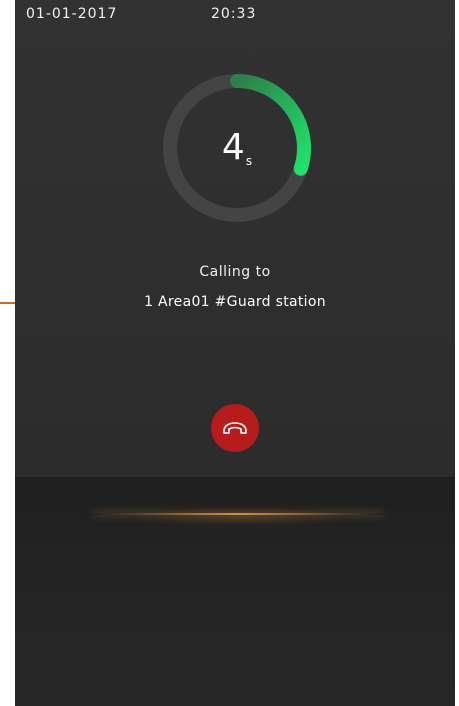  I want to click on timer-number: 4, so click(233, 147).